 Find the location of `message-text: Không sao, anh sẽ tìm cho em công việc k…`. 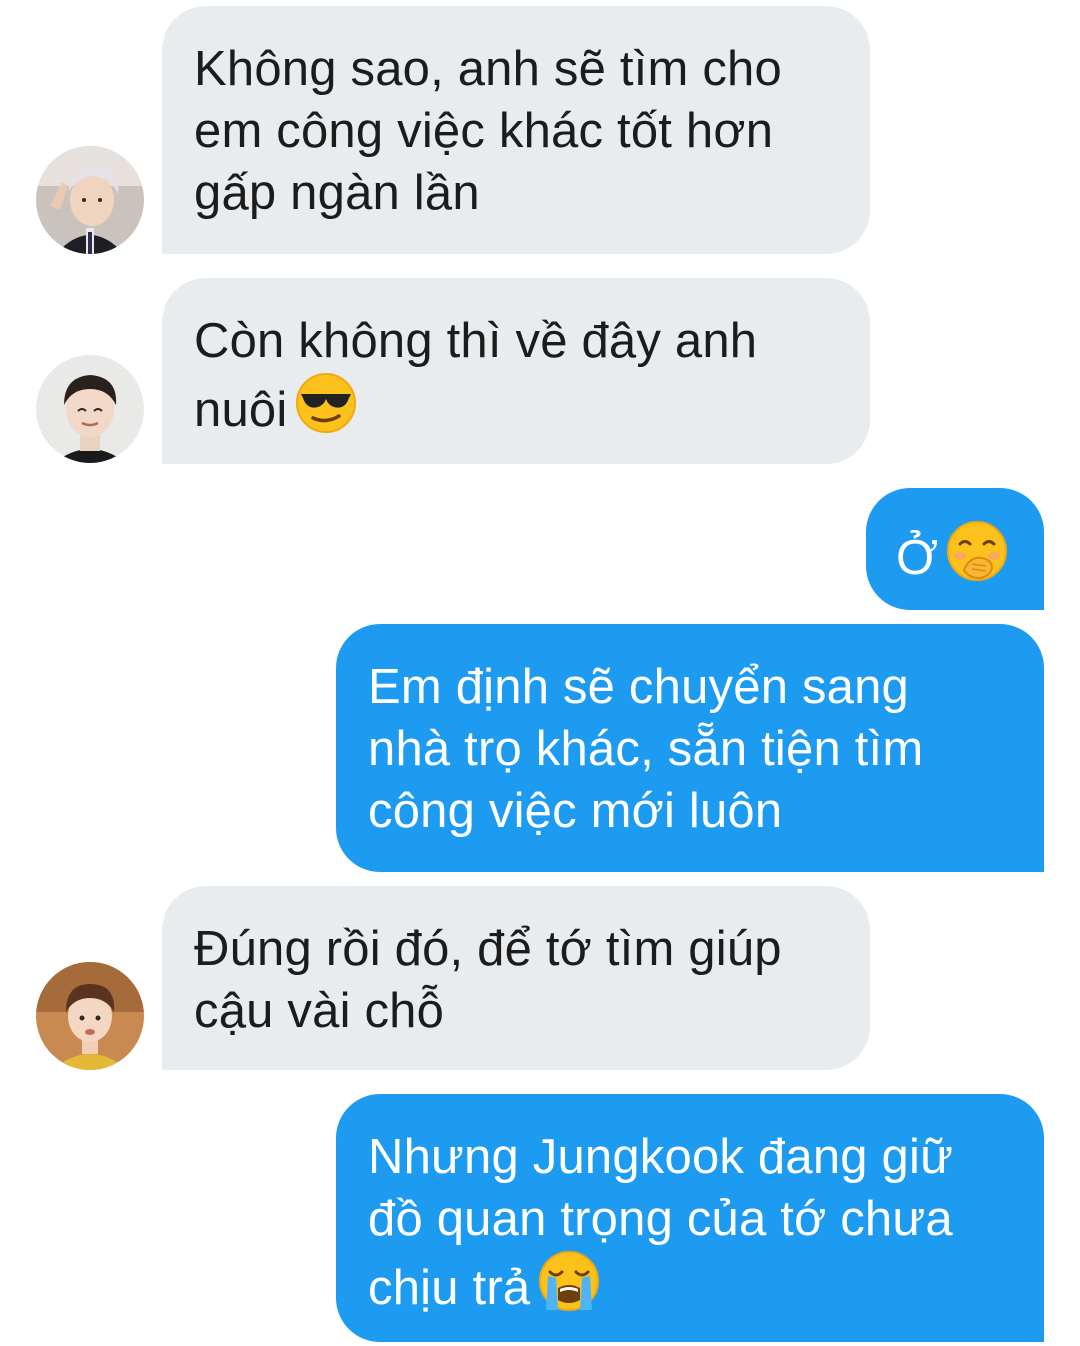

message-text: Không sao, anh sẽ tìm cho em công việc k… is located at coordinates (488, 131).